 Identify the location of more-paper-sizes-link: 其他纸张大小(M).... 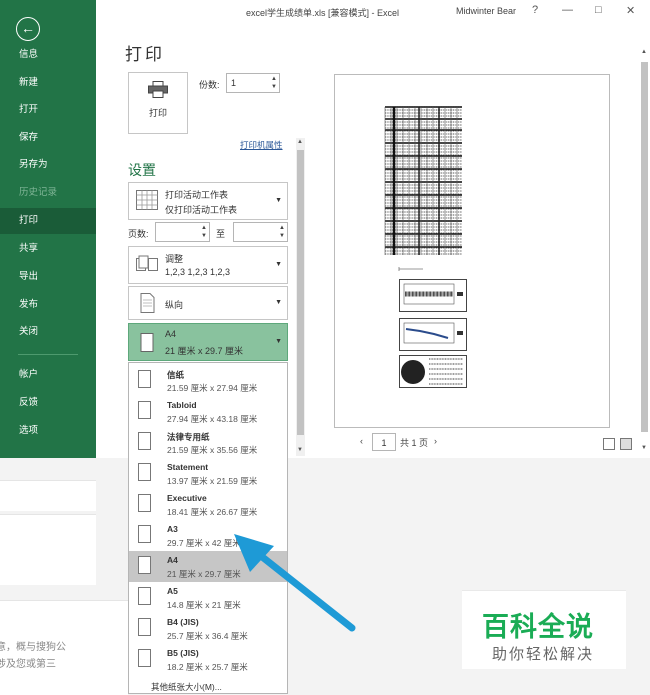
(186, 687).